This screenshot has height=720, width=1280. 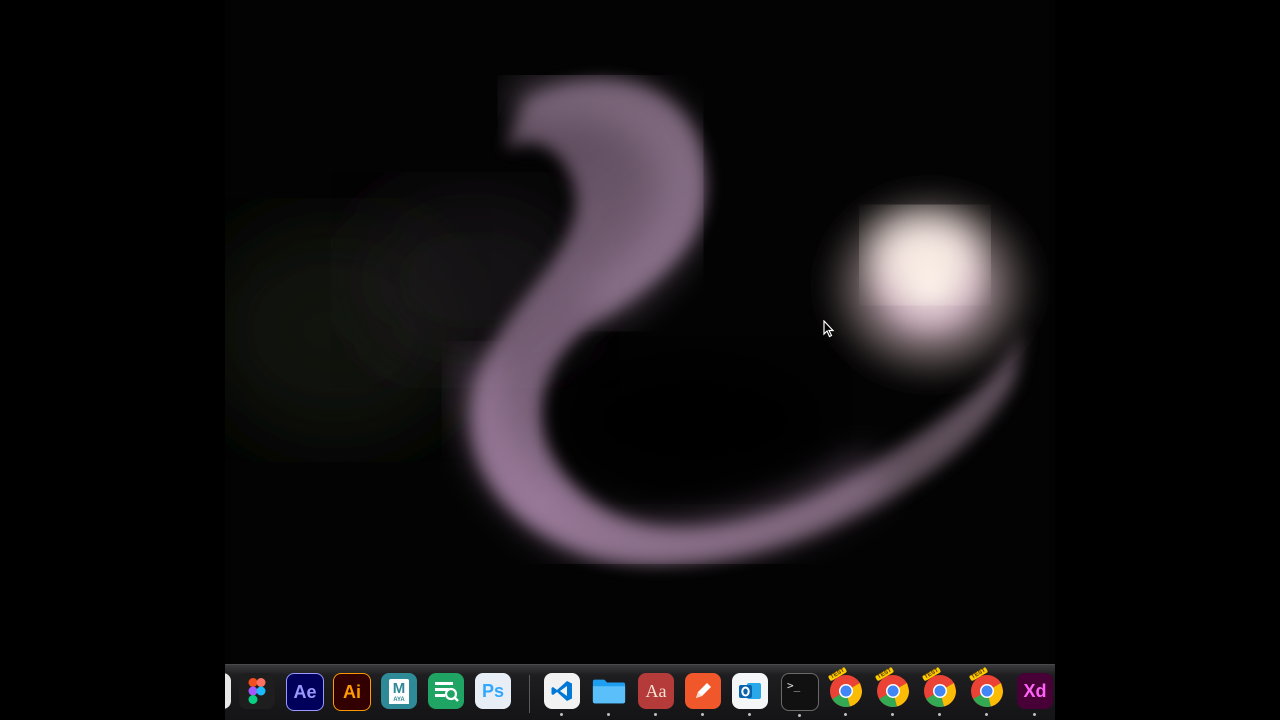 I want to click on terminal-label: >_, so click(x=794, y=685).